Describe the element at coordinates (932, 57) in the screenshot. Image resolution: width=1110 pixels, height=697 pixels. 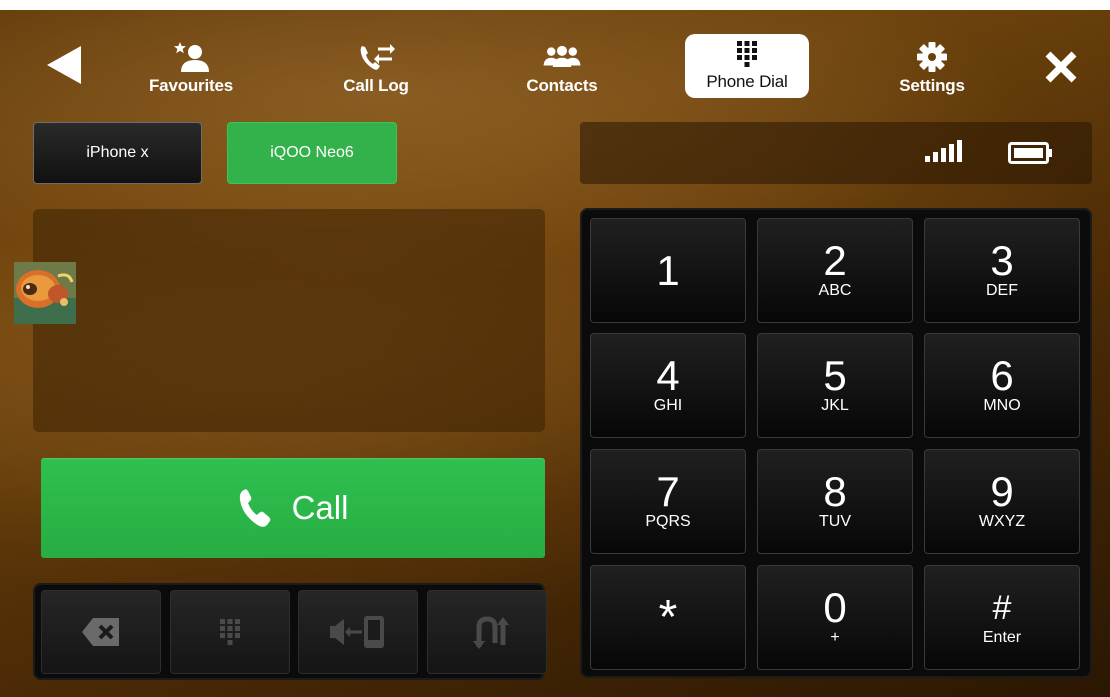
I see `gear-icon` at that location.